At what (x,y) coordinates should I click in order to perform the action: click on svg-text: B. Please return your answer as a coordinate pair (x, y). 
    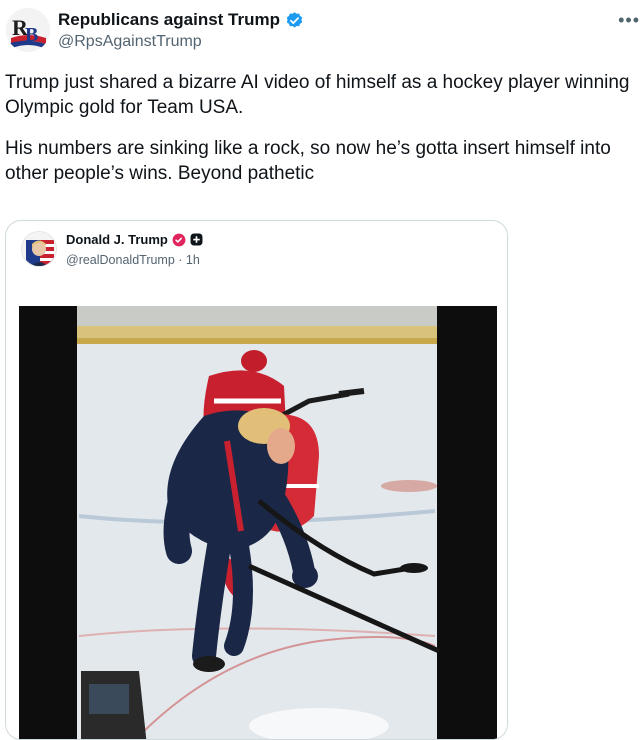
    Looking at the image, I should click on (31, 35).